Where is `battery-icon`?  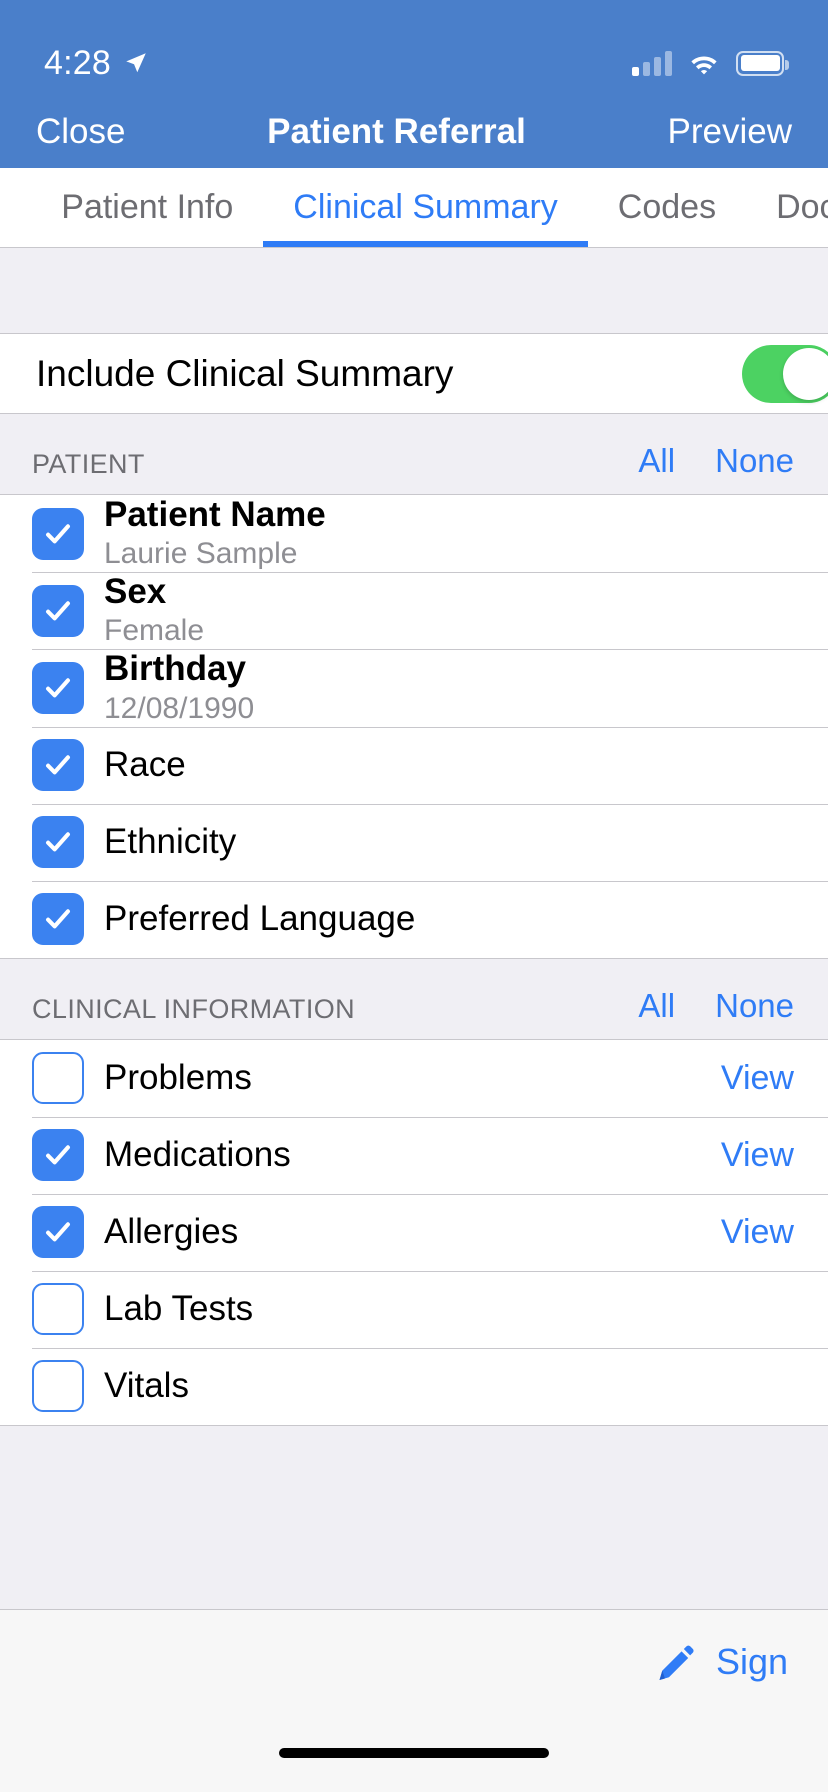
battery-icon is located at coordinates (762, 63).